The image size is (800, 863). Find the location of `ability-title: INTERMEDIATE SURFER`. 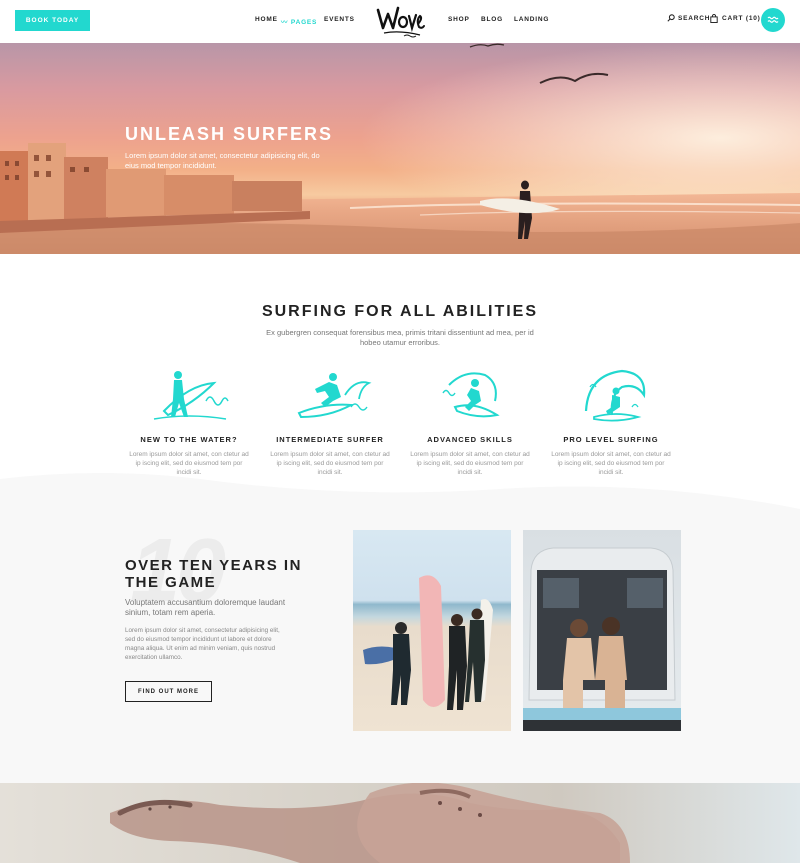

ability-title: INTERMEDIATE SURFER is located at coordinates (330, 439).